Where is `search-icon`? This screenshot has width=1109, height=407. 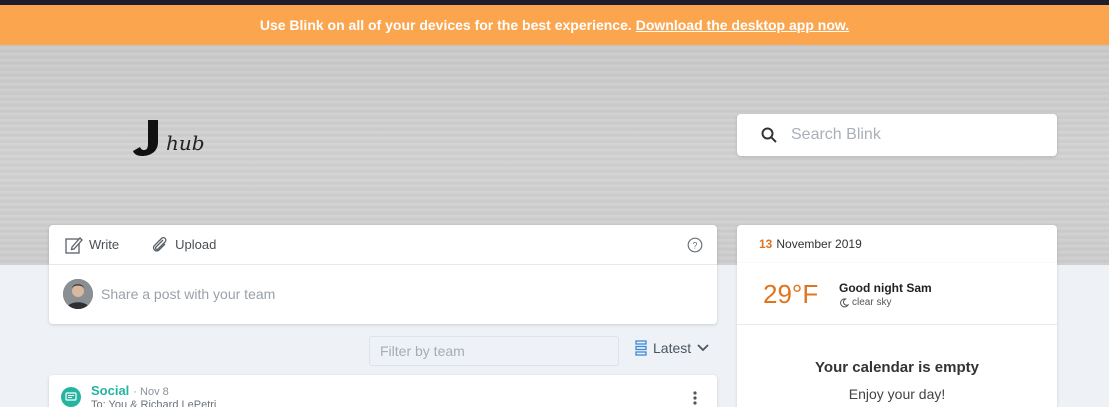
search-icon is located at coordinates (769, 135).